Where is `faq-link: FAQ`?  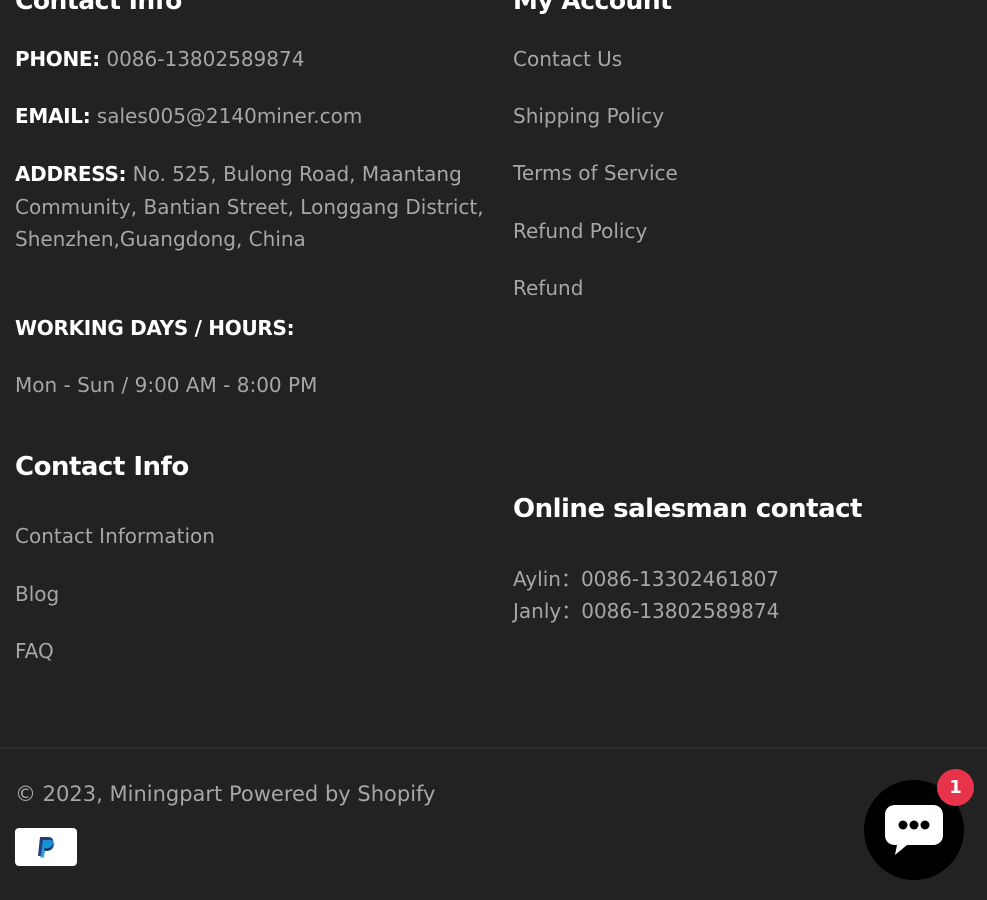 faq-link: FAQ is located at coordinates (34, 651).